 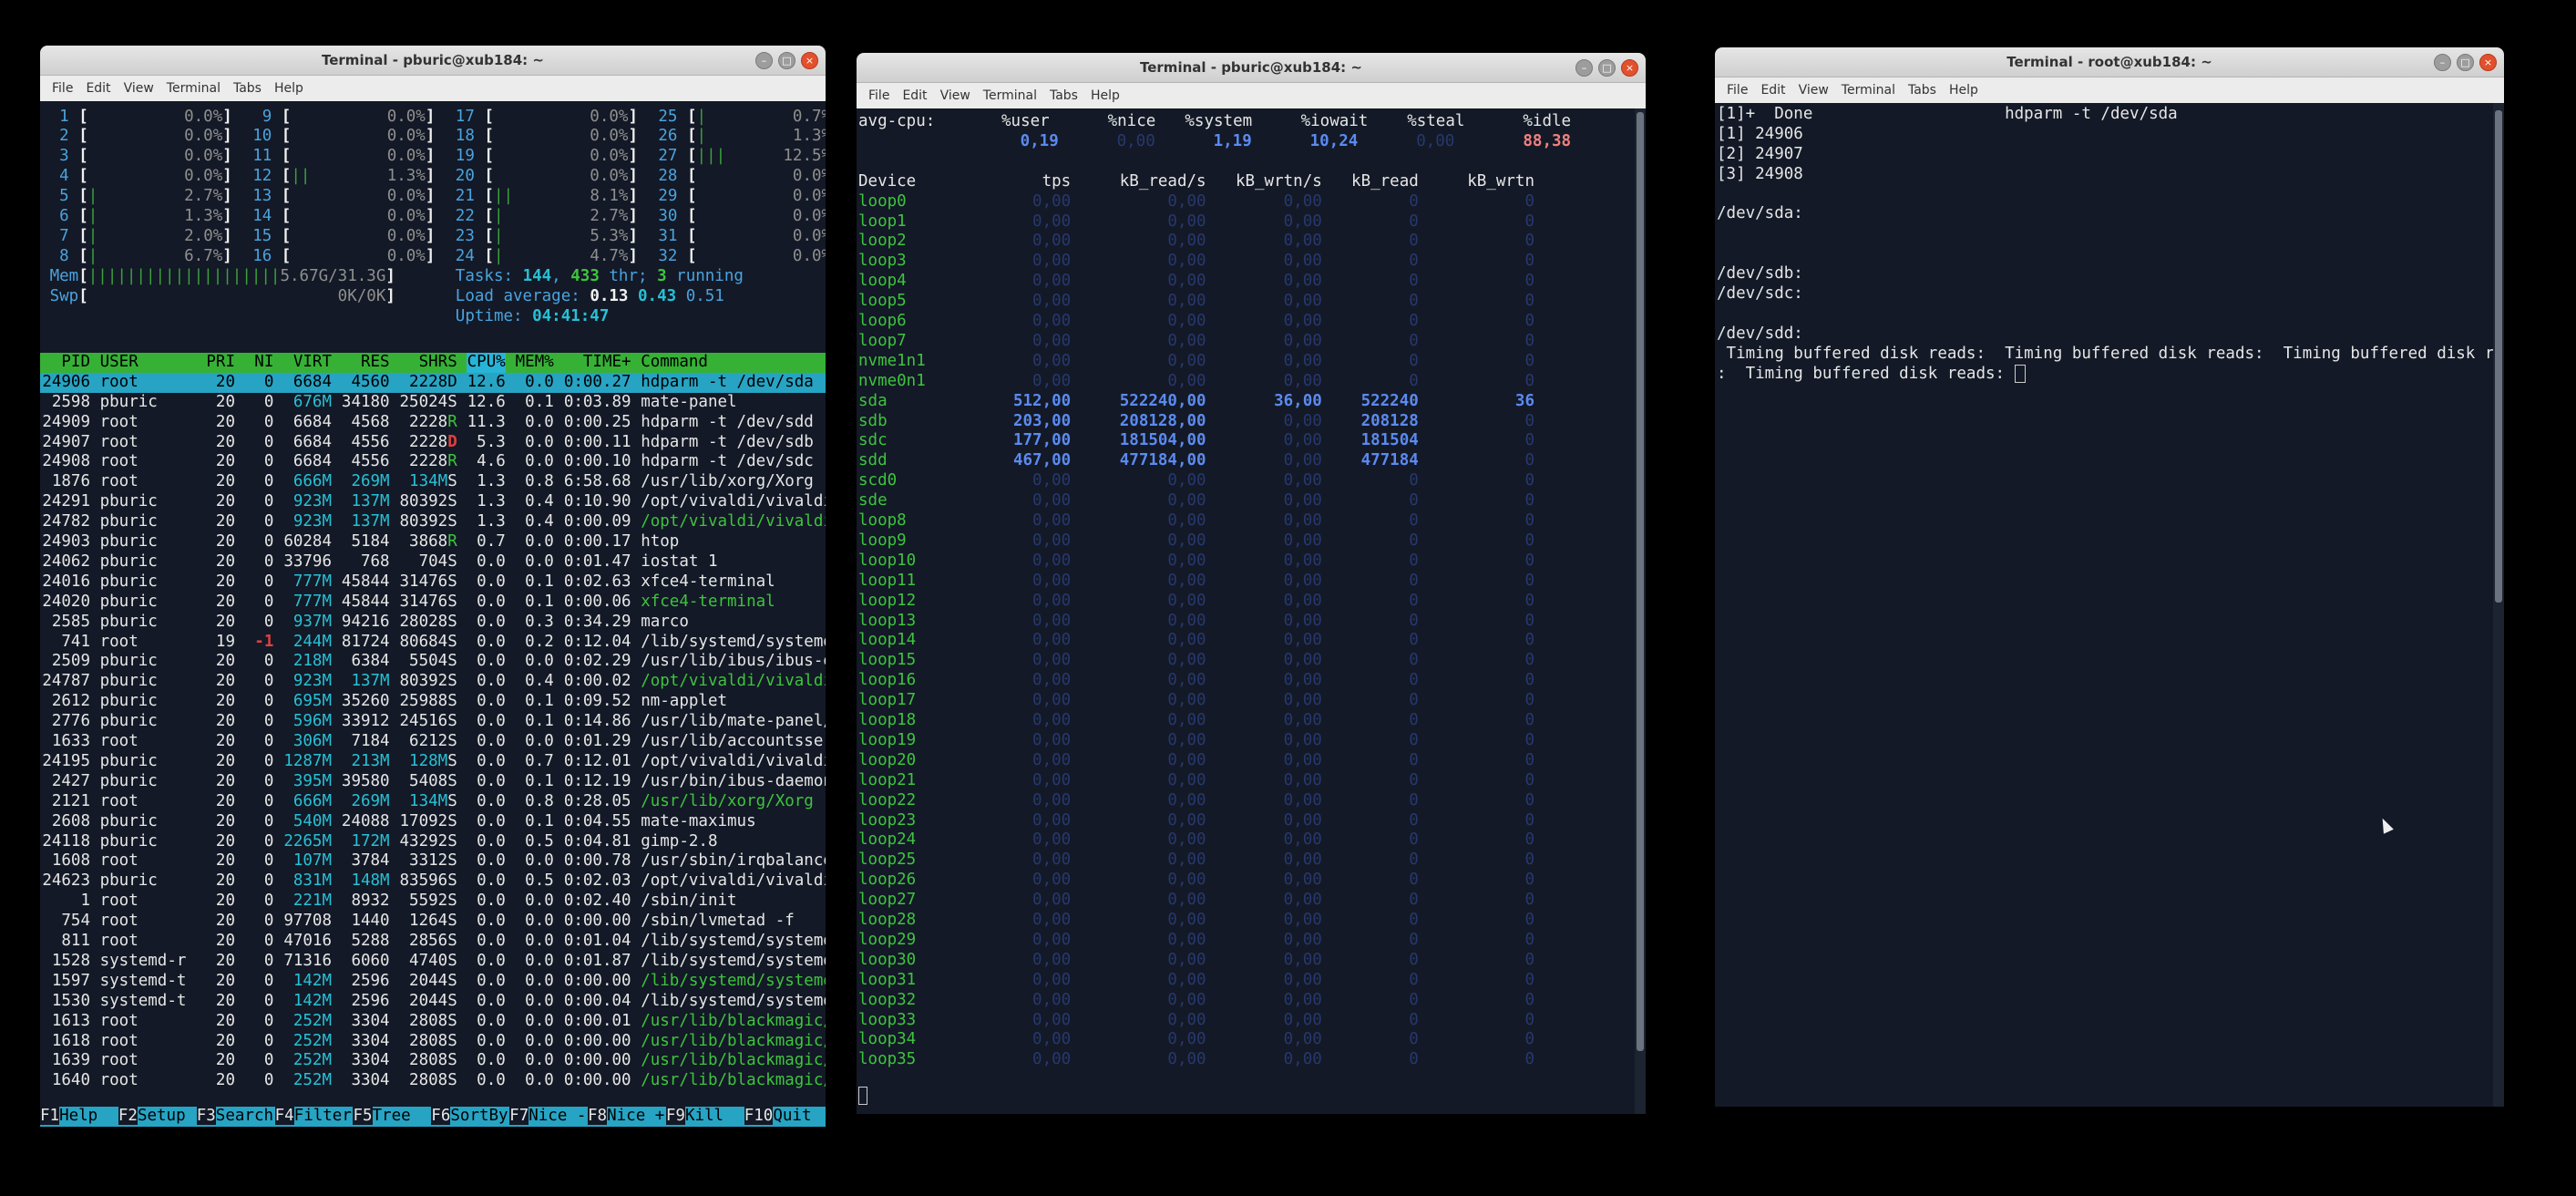 I want to click on cpu-bar: |, so click(x=92, y=196).